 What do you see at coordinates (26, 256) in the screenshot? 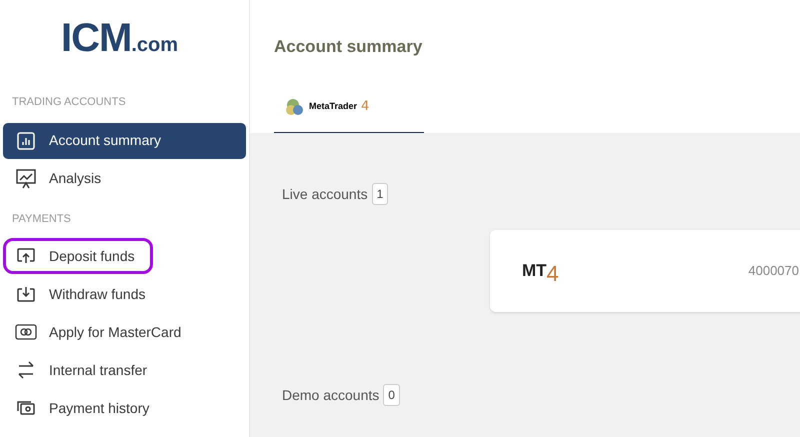
I see `upload-icon` at bounding box center [26, 256].